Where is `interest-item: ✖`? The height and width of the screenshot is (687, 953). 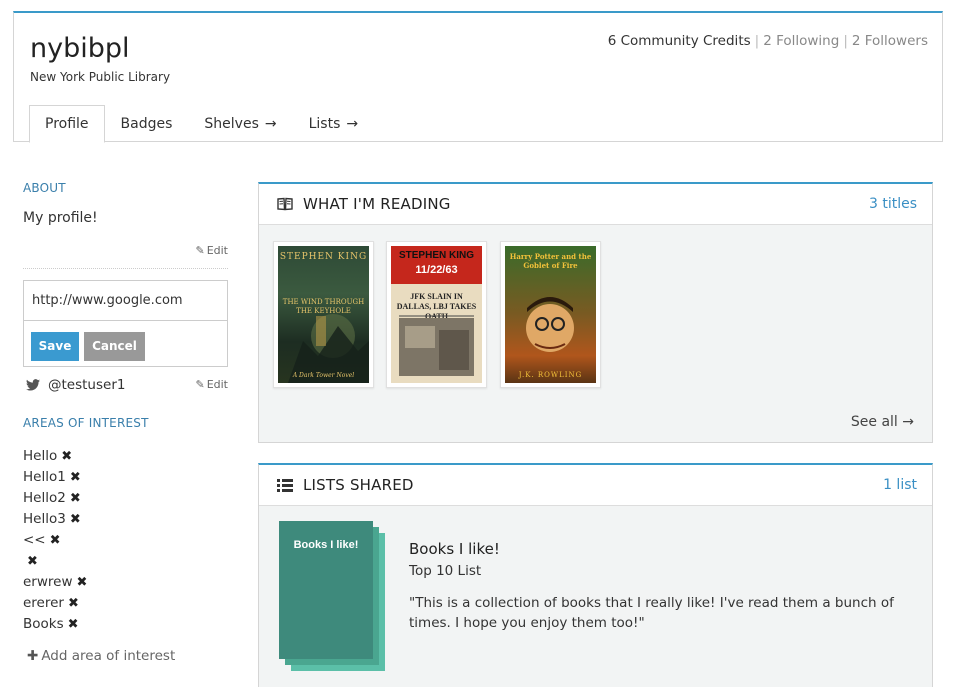 interest-item: ✖ is located at coordinates (55, 561).